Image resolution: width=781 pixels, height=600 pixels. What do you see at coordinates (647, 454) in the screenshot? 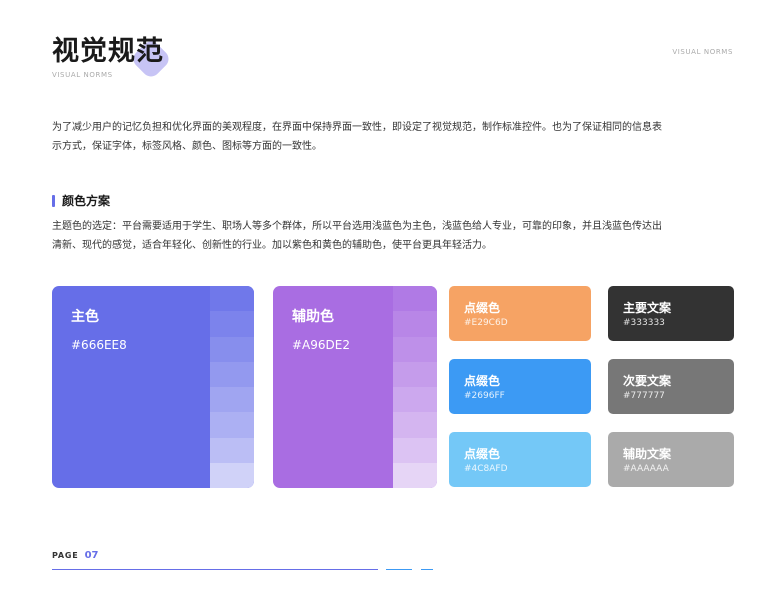
I see `text-color-name: 辅助文案` at bounding box center [647, 454].